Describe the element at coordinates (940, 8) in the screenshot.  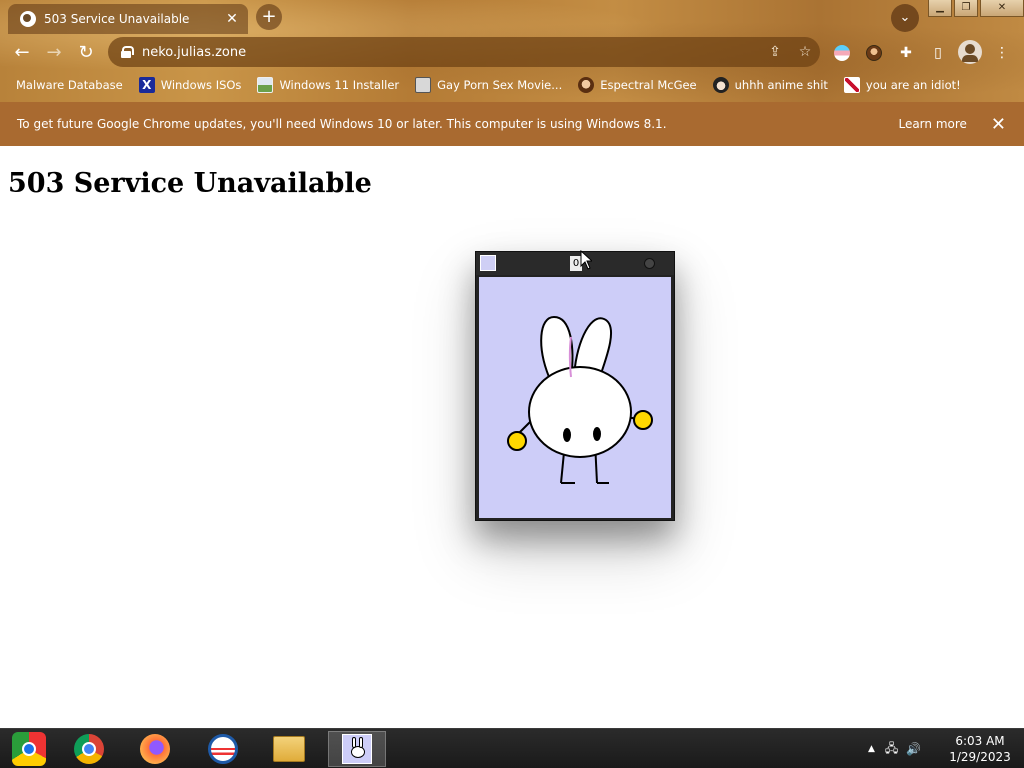
I see `minimize-button: ▁` at that location.